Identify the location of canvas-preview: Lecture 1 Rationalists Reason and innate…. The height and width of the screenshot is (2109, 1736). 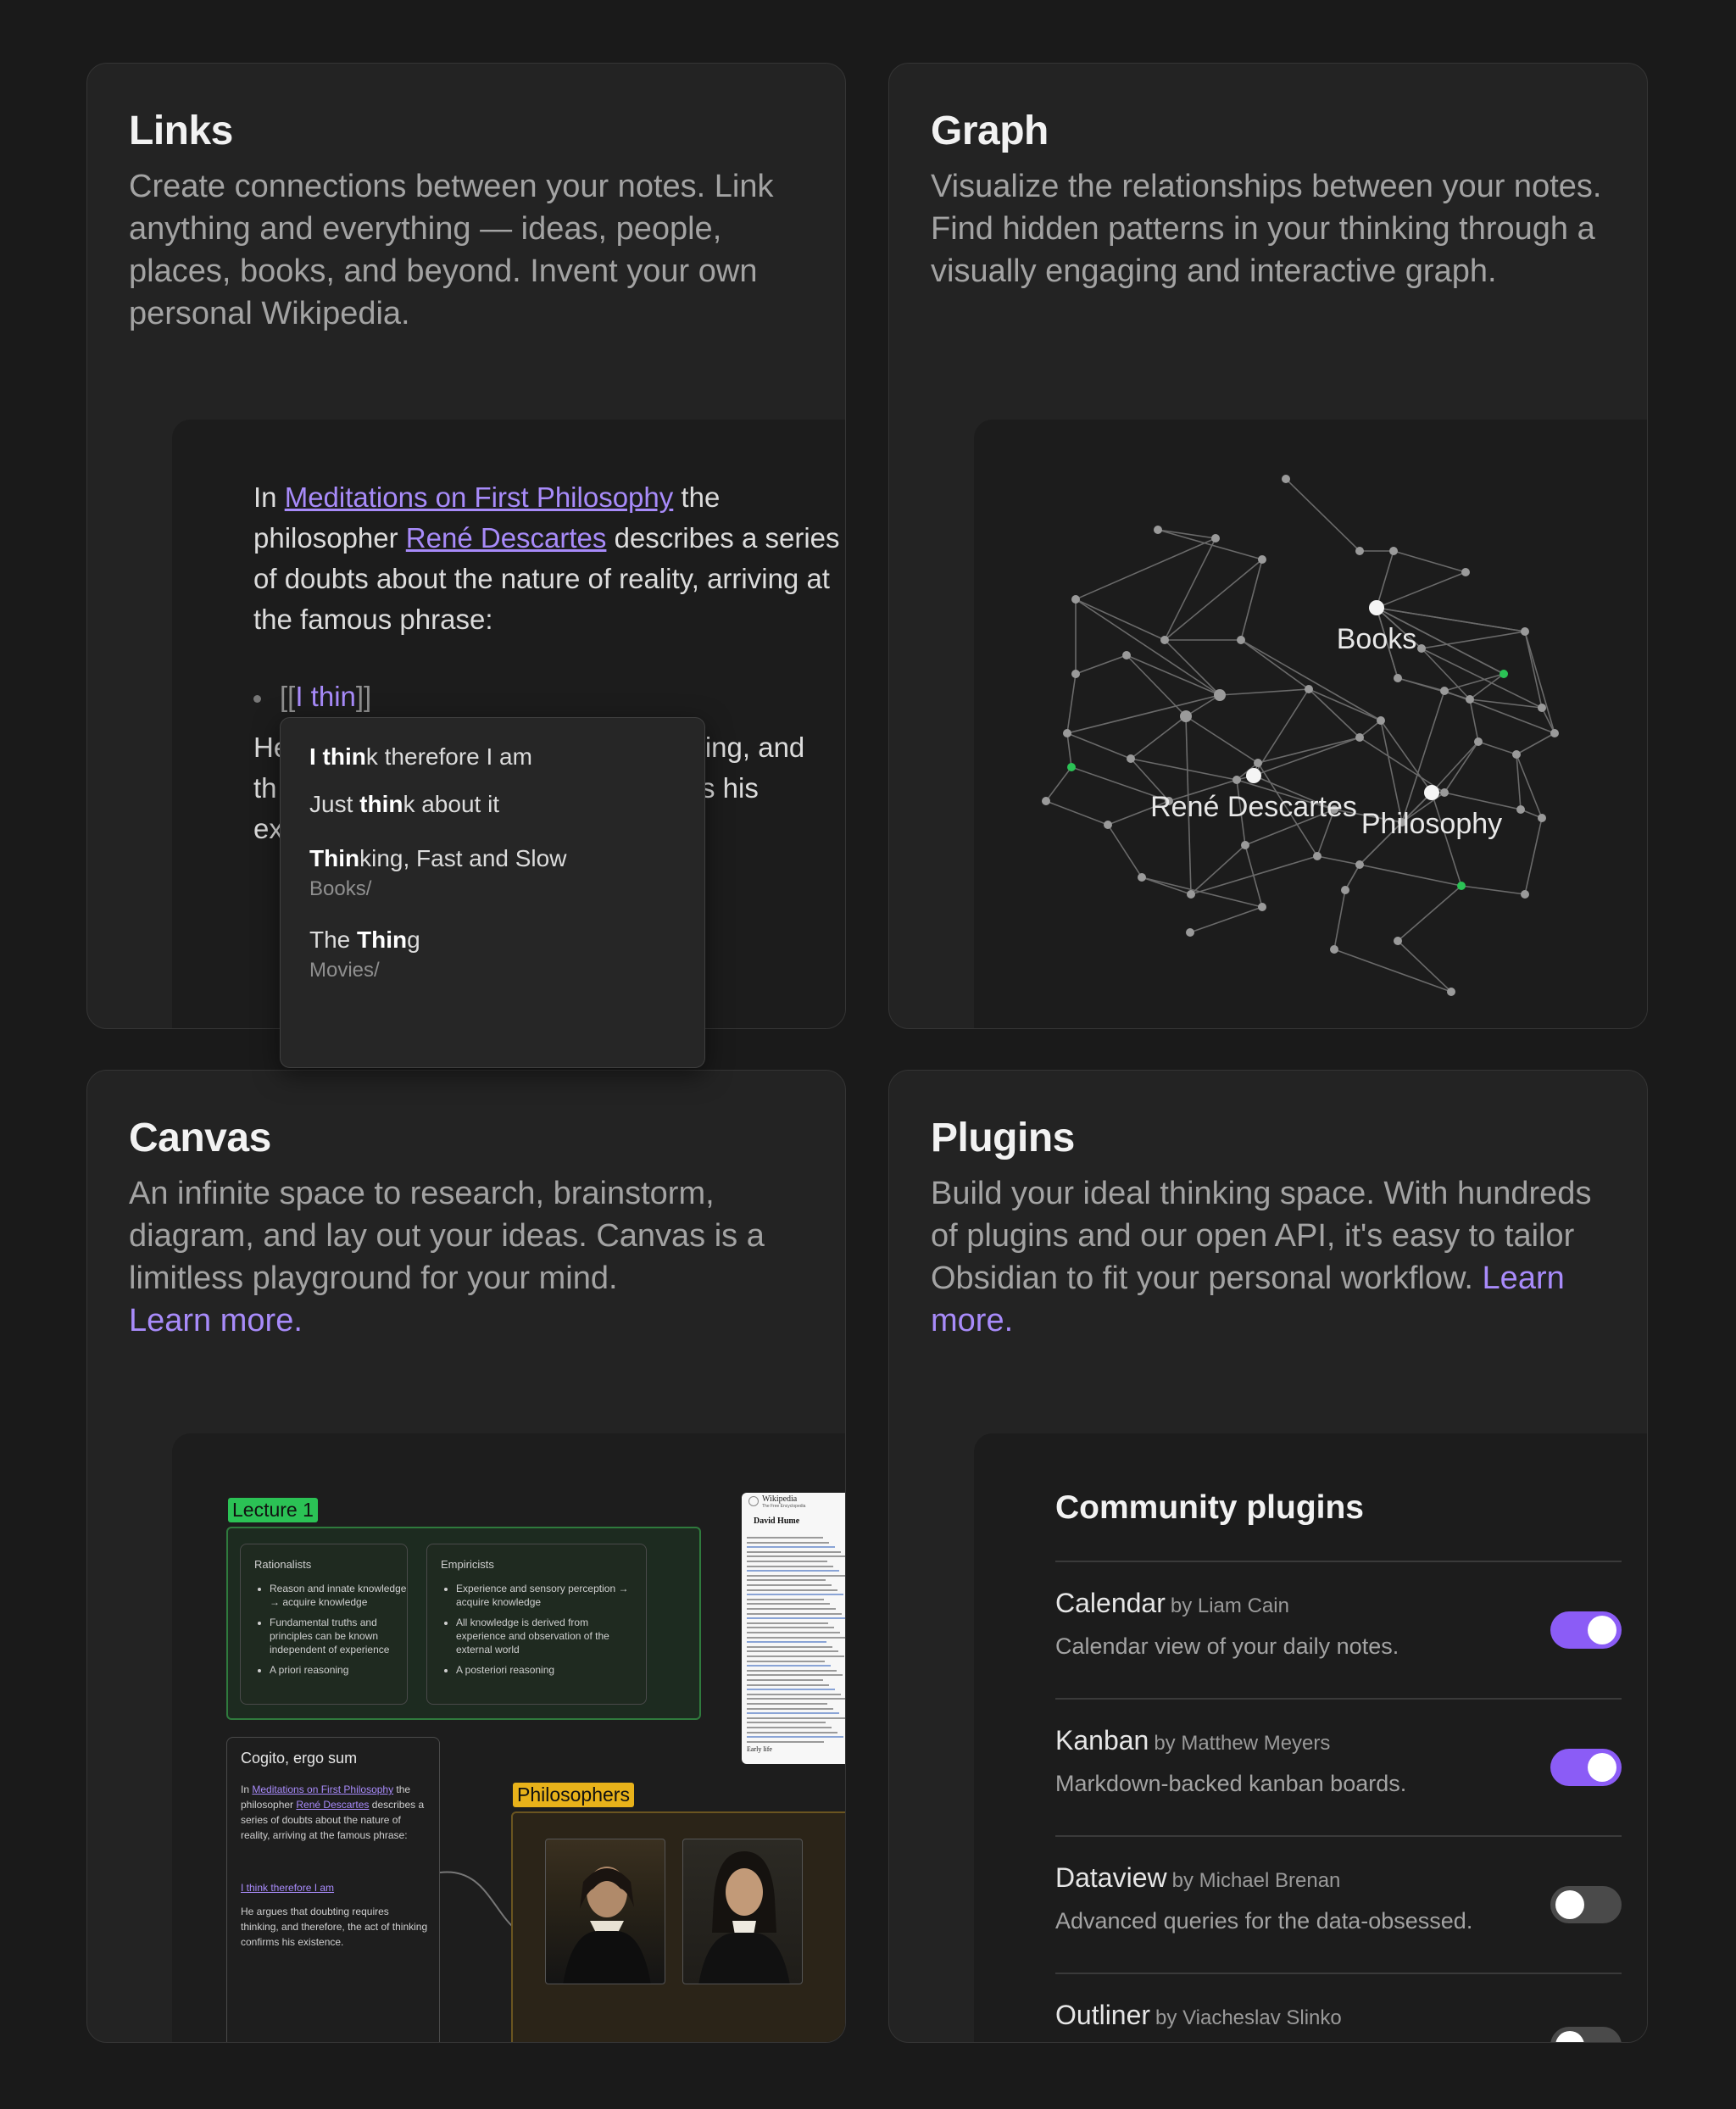
(508, 1737).